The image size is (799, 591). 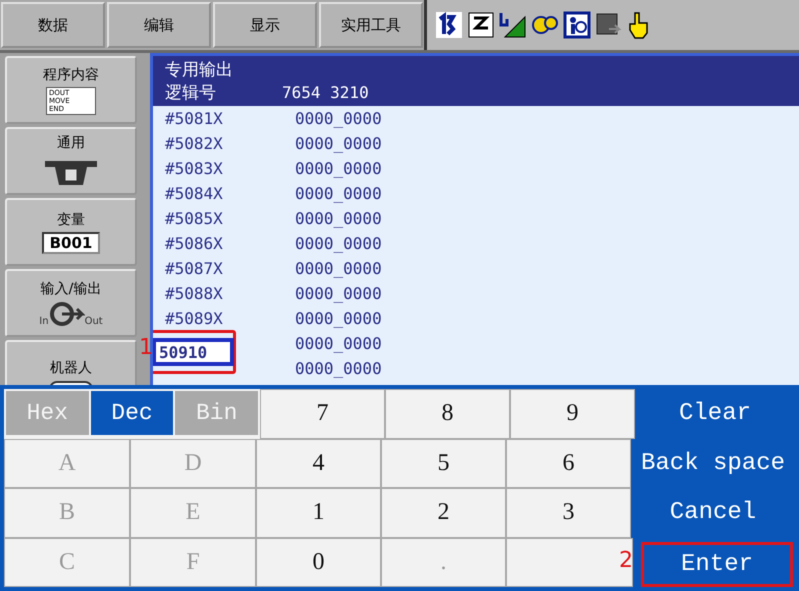 I want to click on input-field: 50910, so click(x=193, y=352).